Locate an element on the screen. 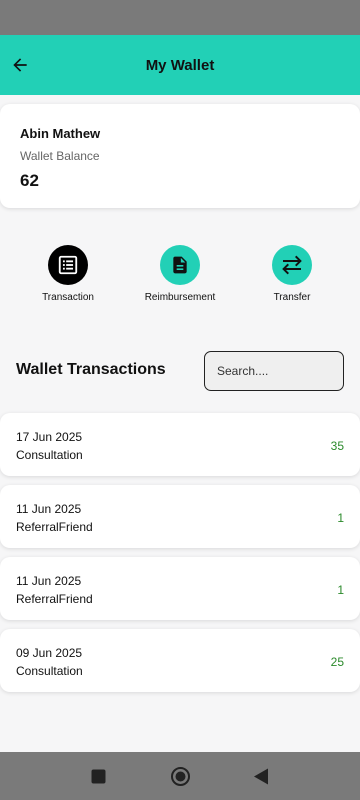  list-icon is located at coordinates (68, 265).